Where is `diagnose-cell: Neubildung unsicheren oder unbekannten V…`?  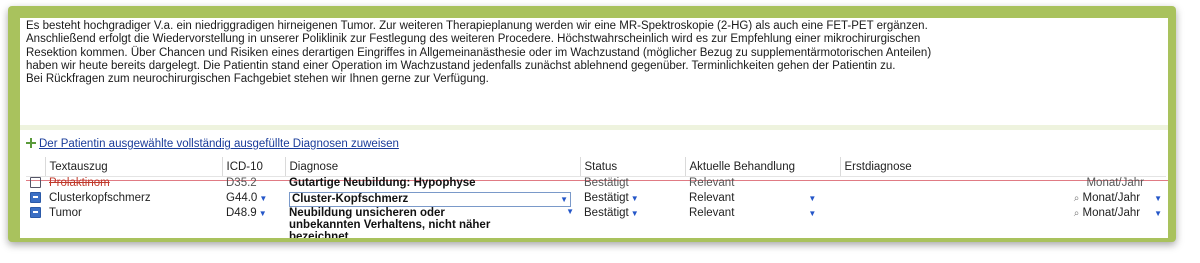 diagnose-cell: Neubildung unsicheren oder unbekannten V… is located at coordinates (432, 222).